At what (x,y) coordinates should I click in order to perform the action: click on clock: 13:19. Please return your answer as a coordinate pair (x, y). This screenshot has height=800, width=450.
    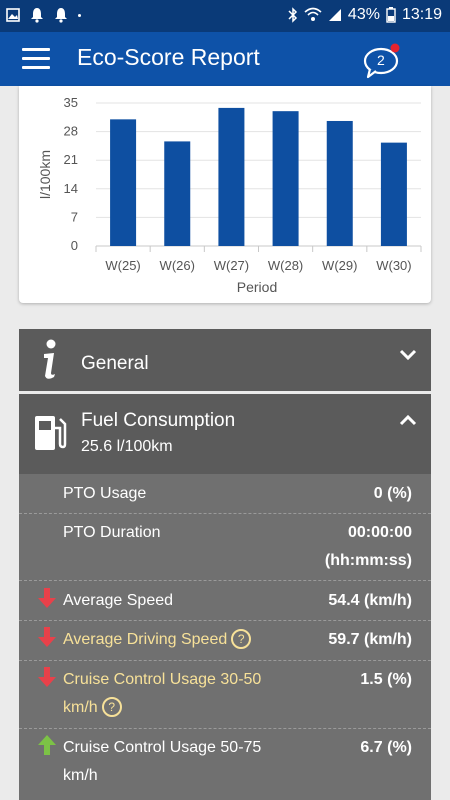
    Looking at the image, I should click on (421, 14).